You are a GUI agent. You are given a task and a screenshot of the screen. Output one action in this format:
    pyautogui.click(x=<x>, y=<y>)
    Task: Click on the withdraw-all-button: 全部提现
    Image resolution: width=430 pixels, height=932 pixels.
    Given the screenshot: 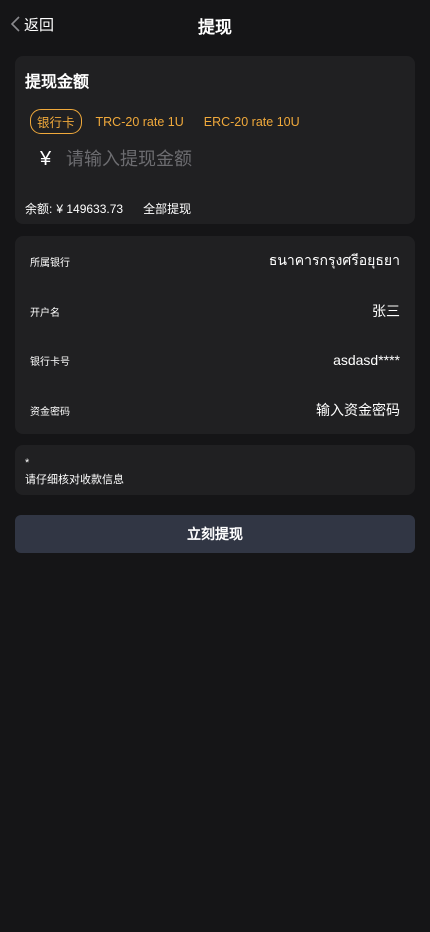 What is the action you would take?
    pyautogui.click(x=167, y=208)
    